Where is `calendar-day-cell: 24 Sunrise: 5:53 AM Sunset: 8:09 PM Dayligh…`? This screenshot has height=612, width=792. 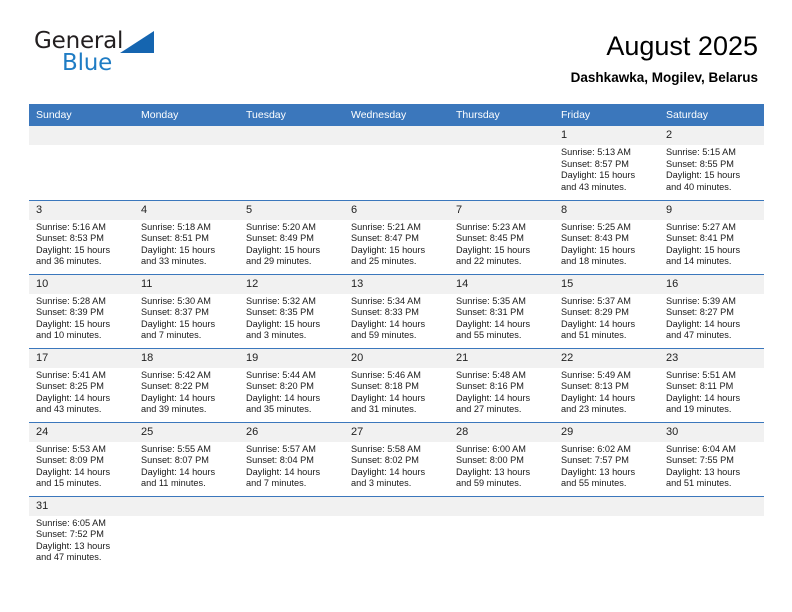 calendar-day-cell: 24 Sunrise: 5:53 AM Sunset: 8:09 PM Dayligh… is located at coordinates (81, 458).